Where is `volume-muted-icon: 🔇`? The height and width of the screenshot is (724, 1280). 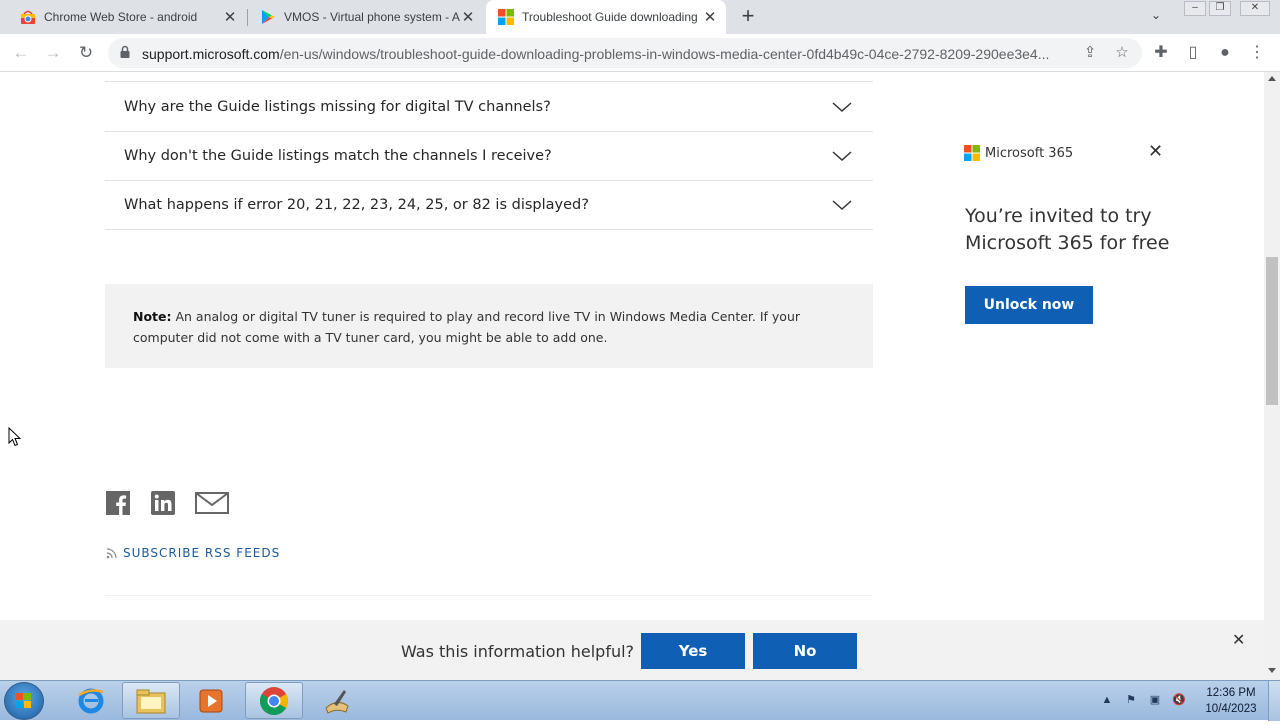
volume-muted-icon: 🔇 is located at coordinates (1179, 700).